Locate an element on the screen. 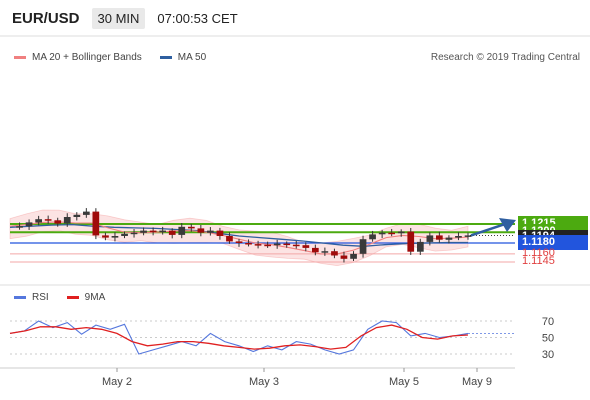 The image size is (590, 400). projection-arrow-shaft is located at coordinates (488, 229).